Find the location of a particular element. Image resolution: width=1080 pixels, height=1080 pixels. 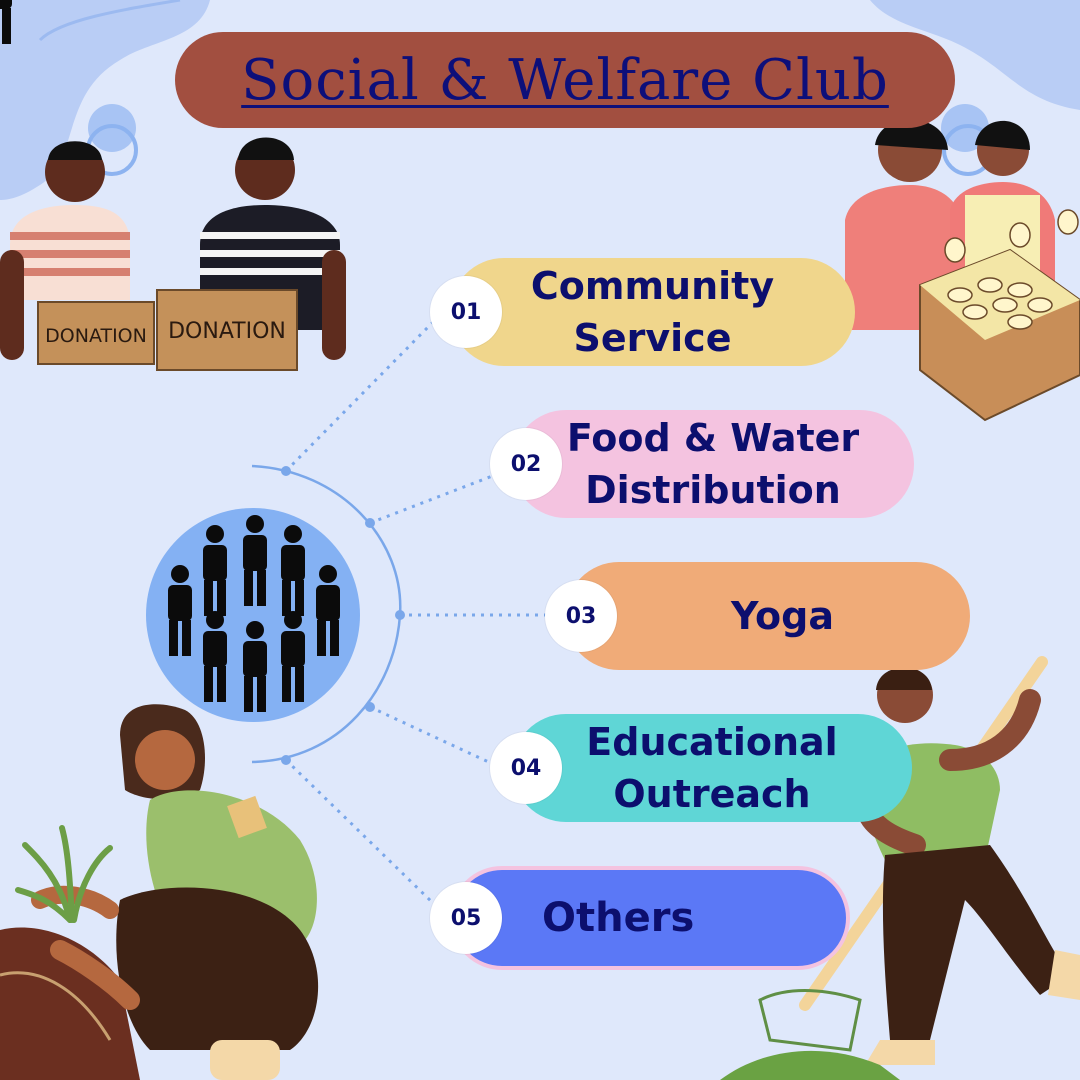

title-banner: Social & Welfare Club is located at coordinates (565, 80).